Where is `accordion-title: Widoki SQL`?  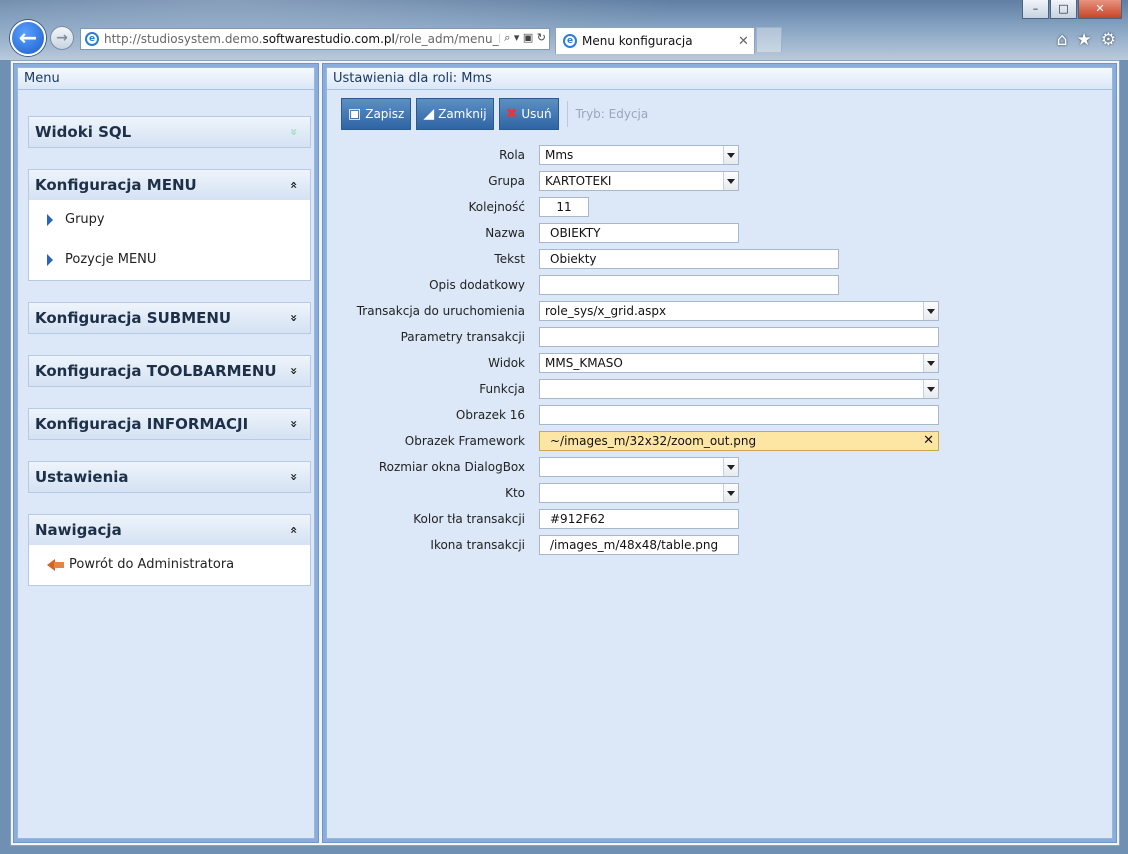
accordion-title: Widoki SQL is located at coordinates (83, 132).